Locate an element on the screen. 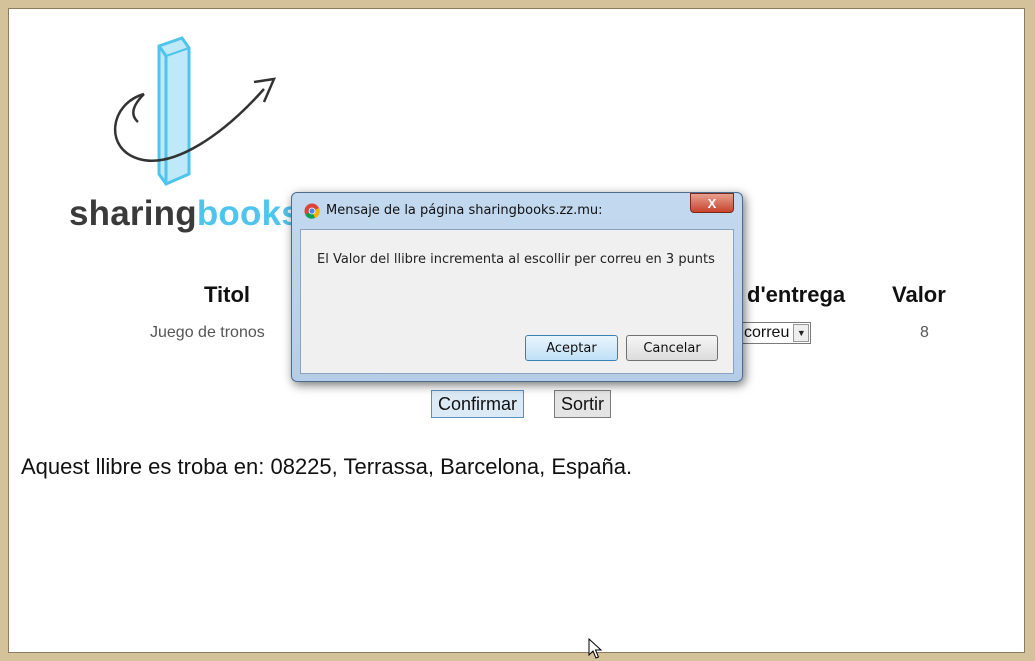  sharingbooks-logo: sharingbooks is located at coordinates (184, 141).